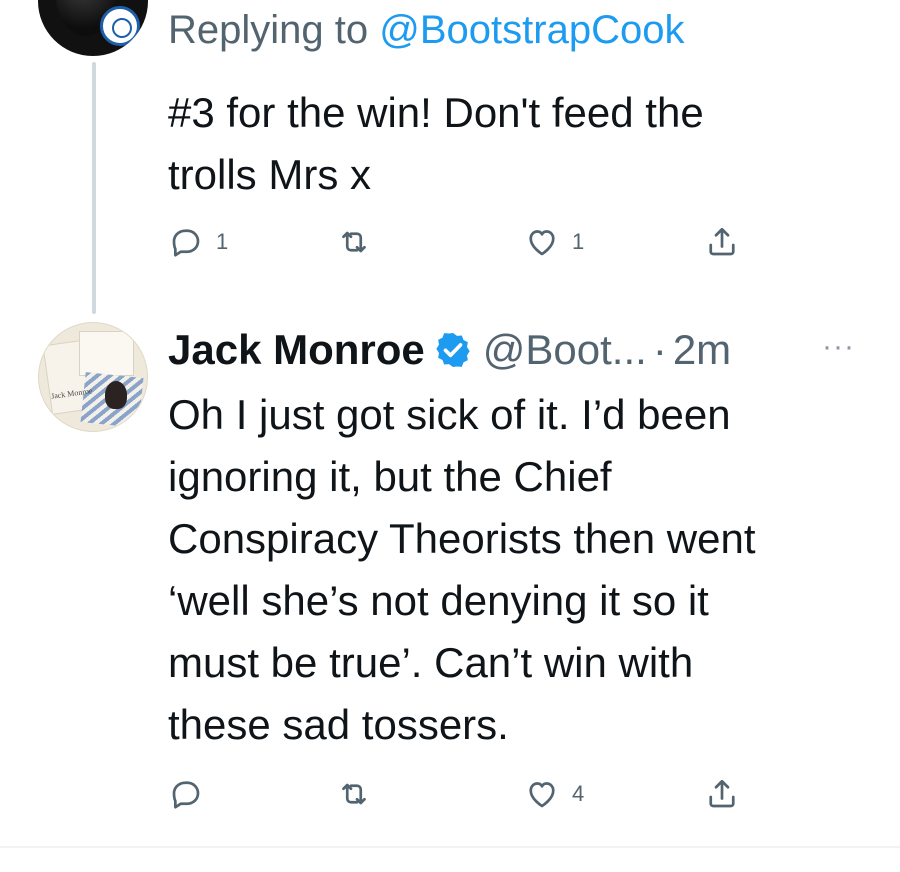 This screenshot has height=872, width=900. What do you see at coordinates (458, 244) in the screenshot?
I see `reply-tweet-action-bar: 1 1` at bounding box center [458, 244].